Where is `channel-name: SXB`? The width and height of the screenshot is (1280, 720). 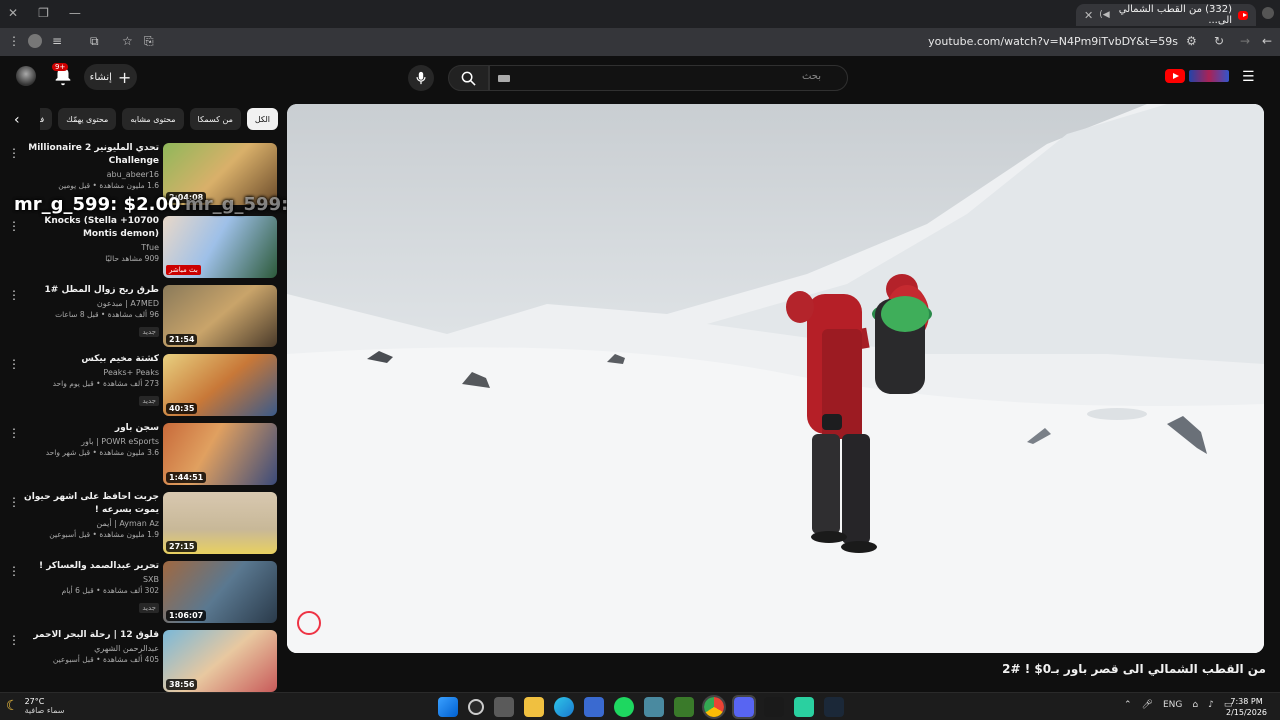 channel-name: SXB is located at coordinates (90, 579).